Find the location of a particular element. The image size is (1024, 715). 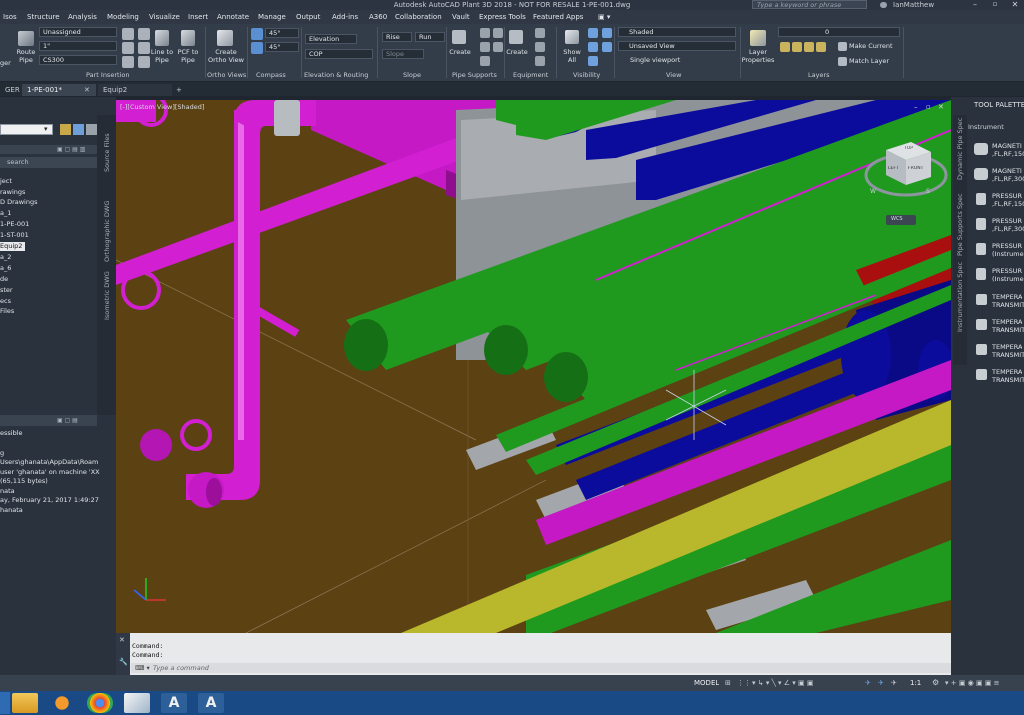

media-player-icon is located at coordinates (62, 703).